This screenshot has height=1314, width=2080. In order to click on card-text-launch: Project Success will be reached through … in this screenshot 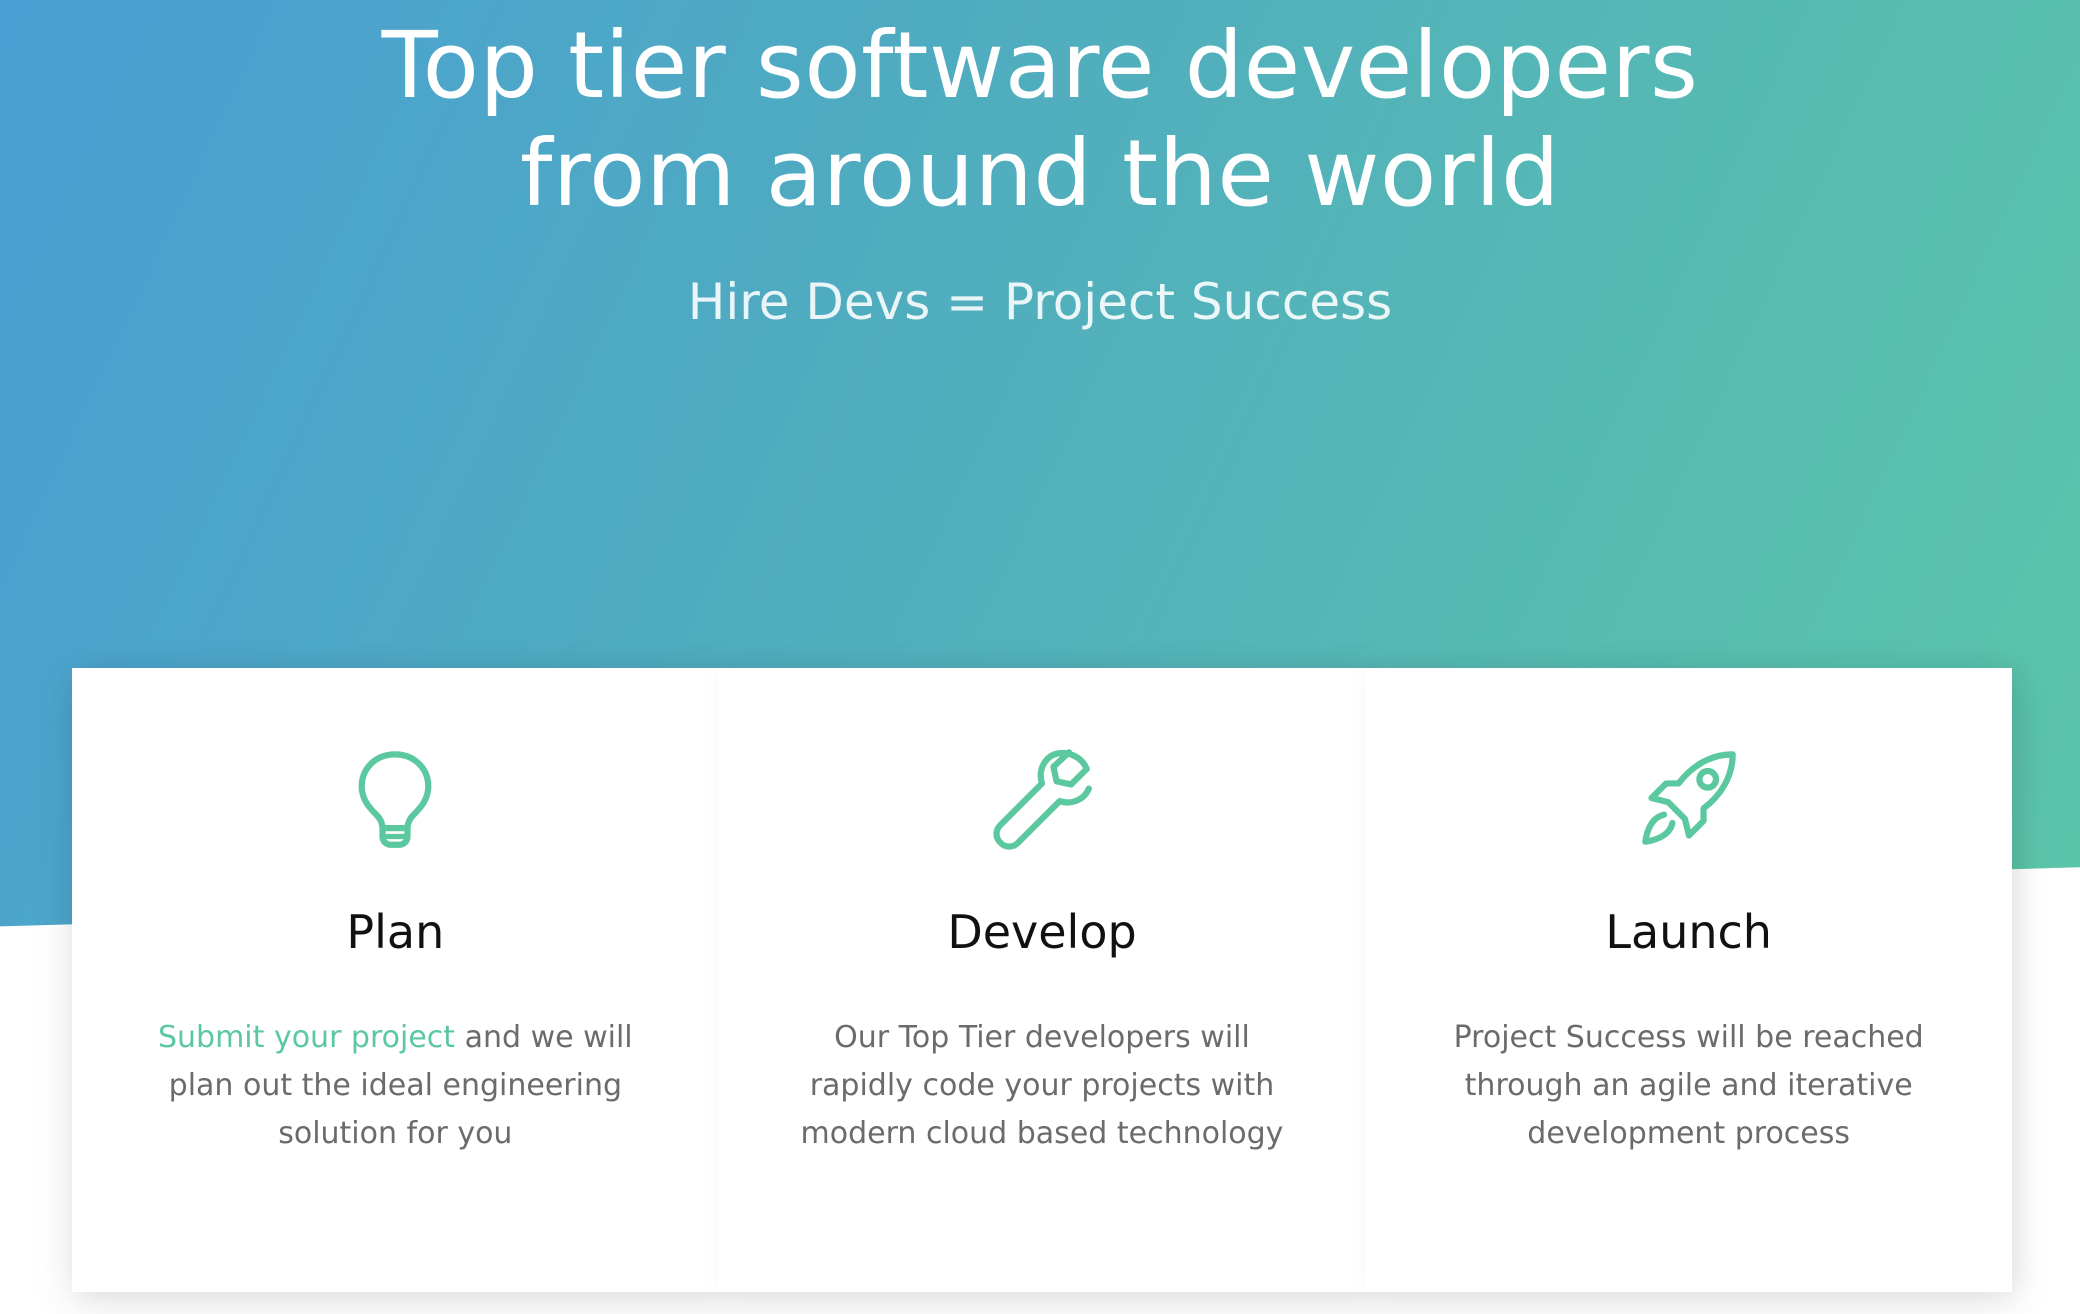, I will do `click(1688, 1085)`.